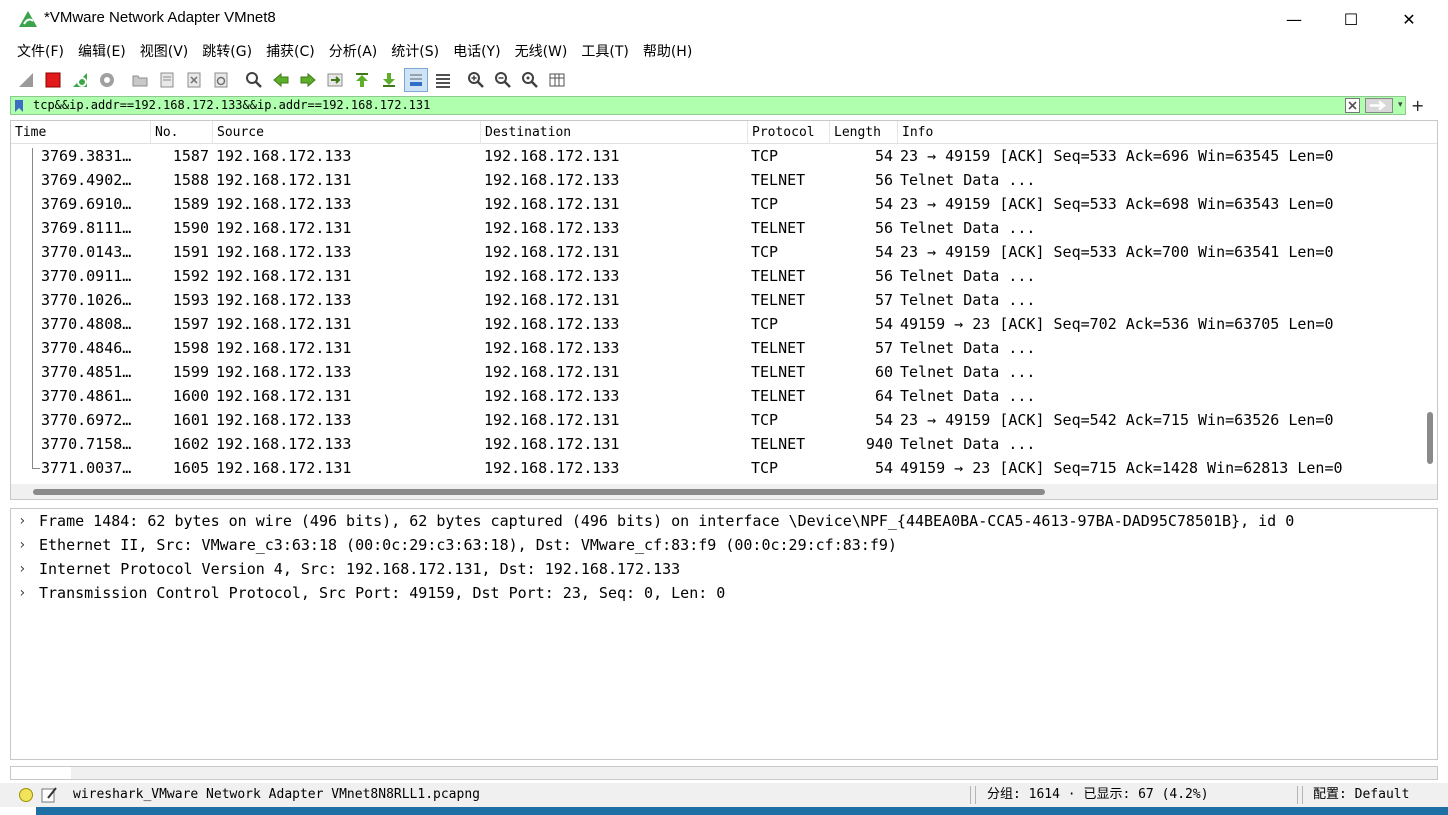 This screenshot has width=1448, height=815. I want to click on open-file-icon, so click(140, 80).